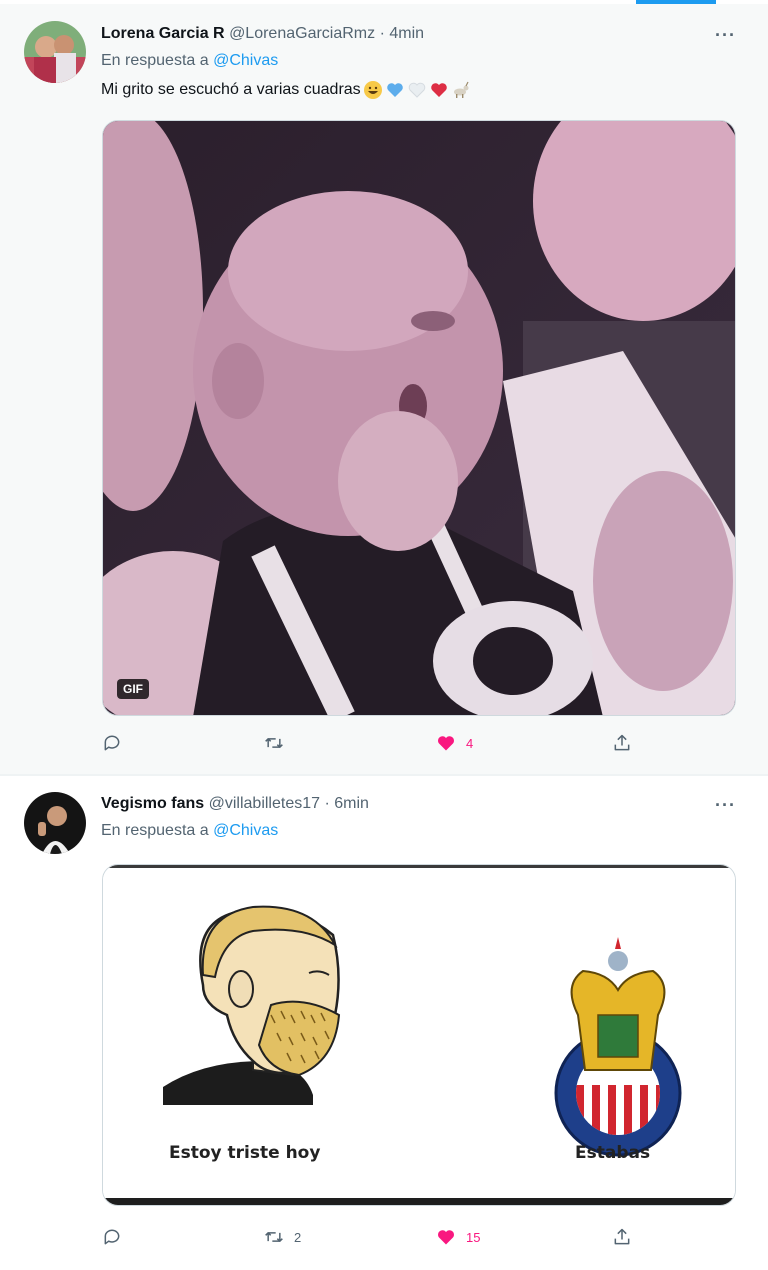 The height and width of the screenshot is (1270, 768). Describe the element at coordinates (245, 1153) in the screenshot. I see `meme-left-caption: Estoy triste hoy` at that location.